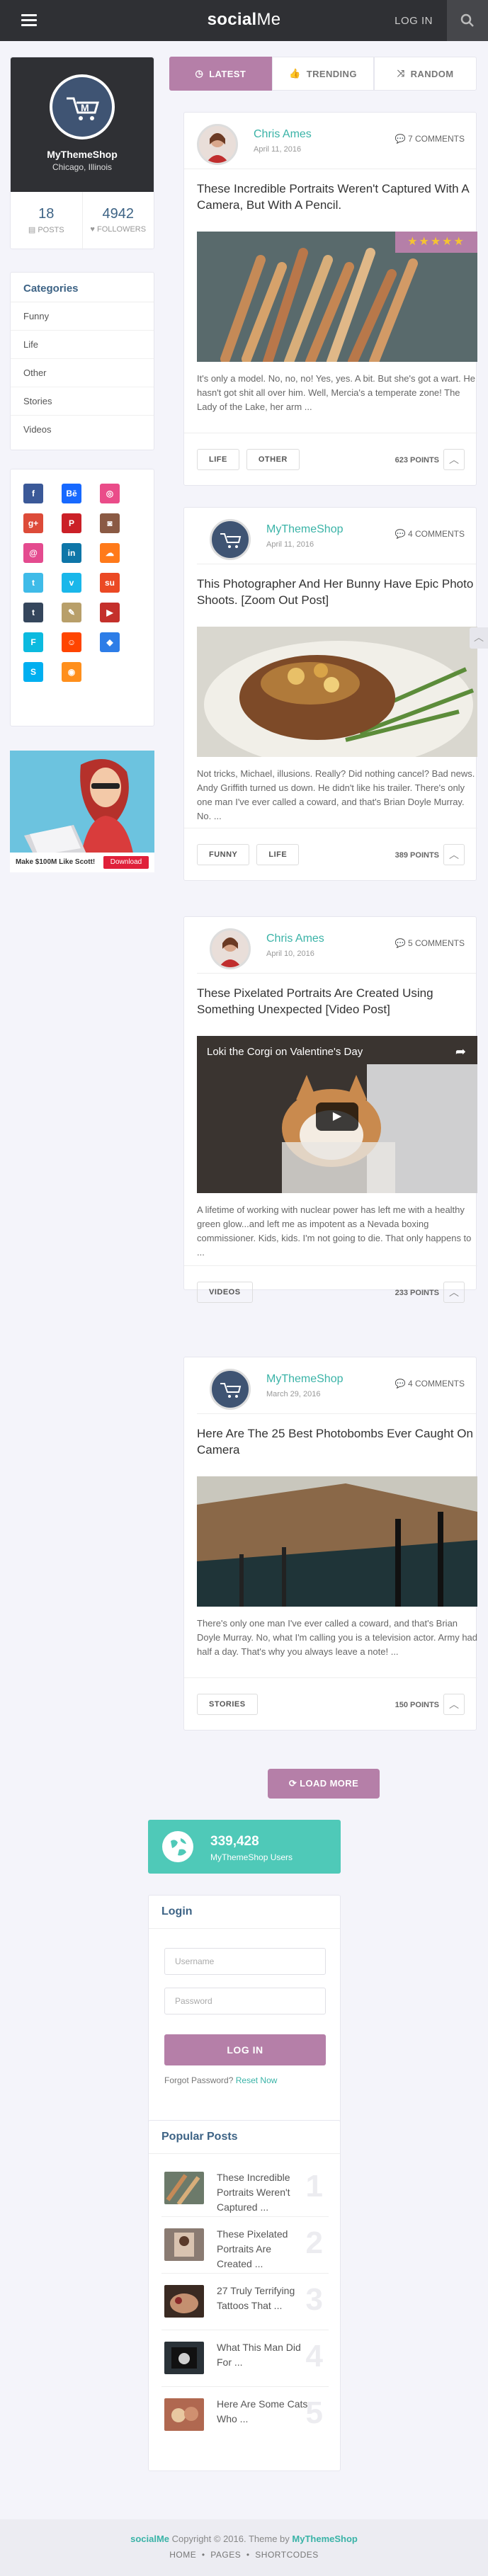 The width and height of the screenshot is (488, 2576). Describe the element at coordinates (177, 1911) in the screenshot. I see `login-title: Login` at that location.